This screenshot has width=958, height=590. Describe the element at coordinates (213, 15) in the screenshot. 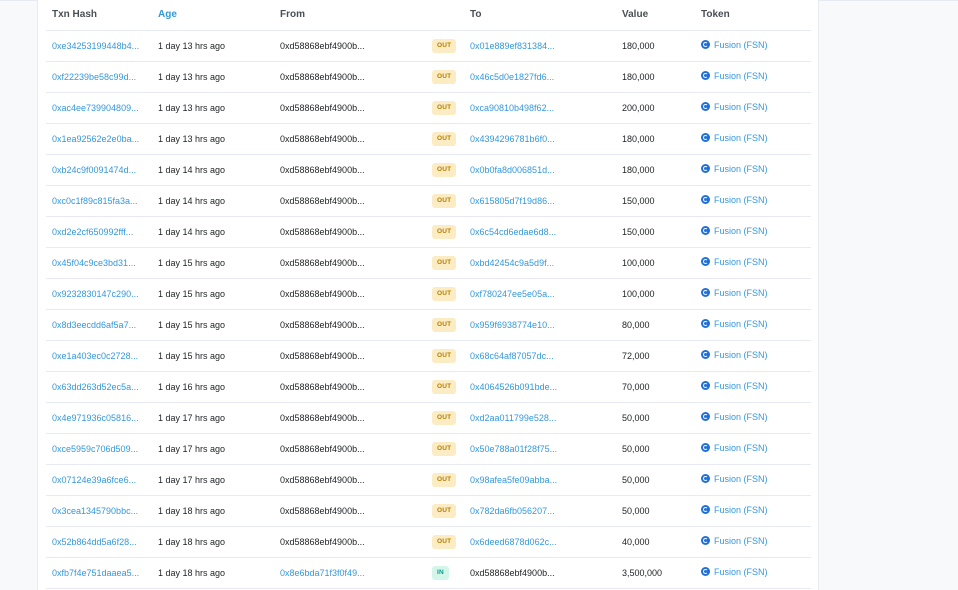

I see `header-age-toggle: Age` at that location.